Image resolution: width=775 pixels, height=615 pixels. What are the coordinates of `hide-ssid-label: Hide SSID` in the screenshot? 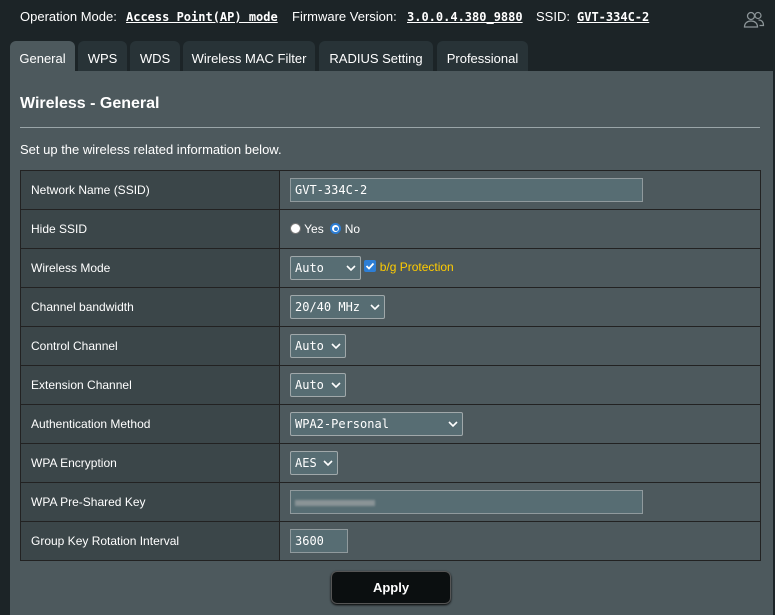 It's located at (150, 229).